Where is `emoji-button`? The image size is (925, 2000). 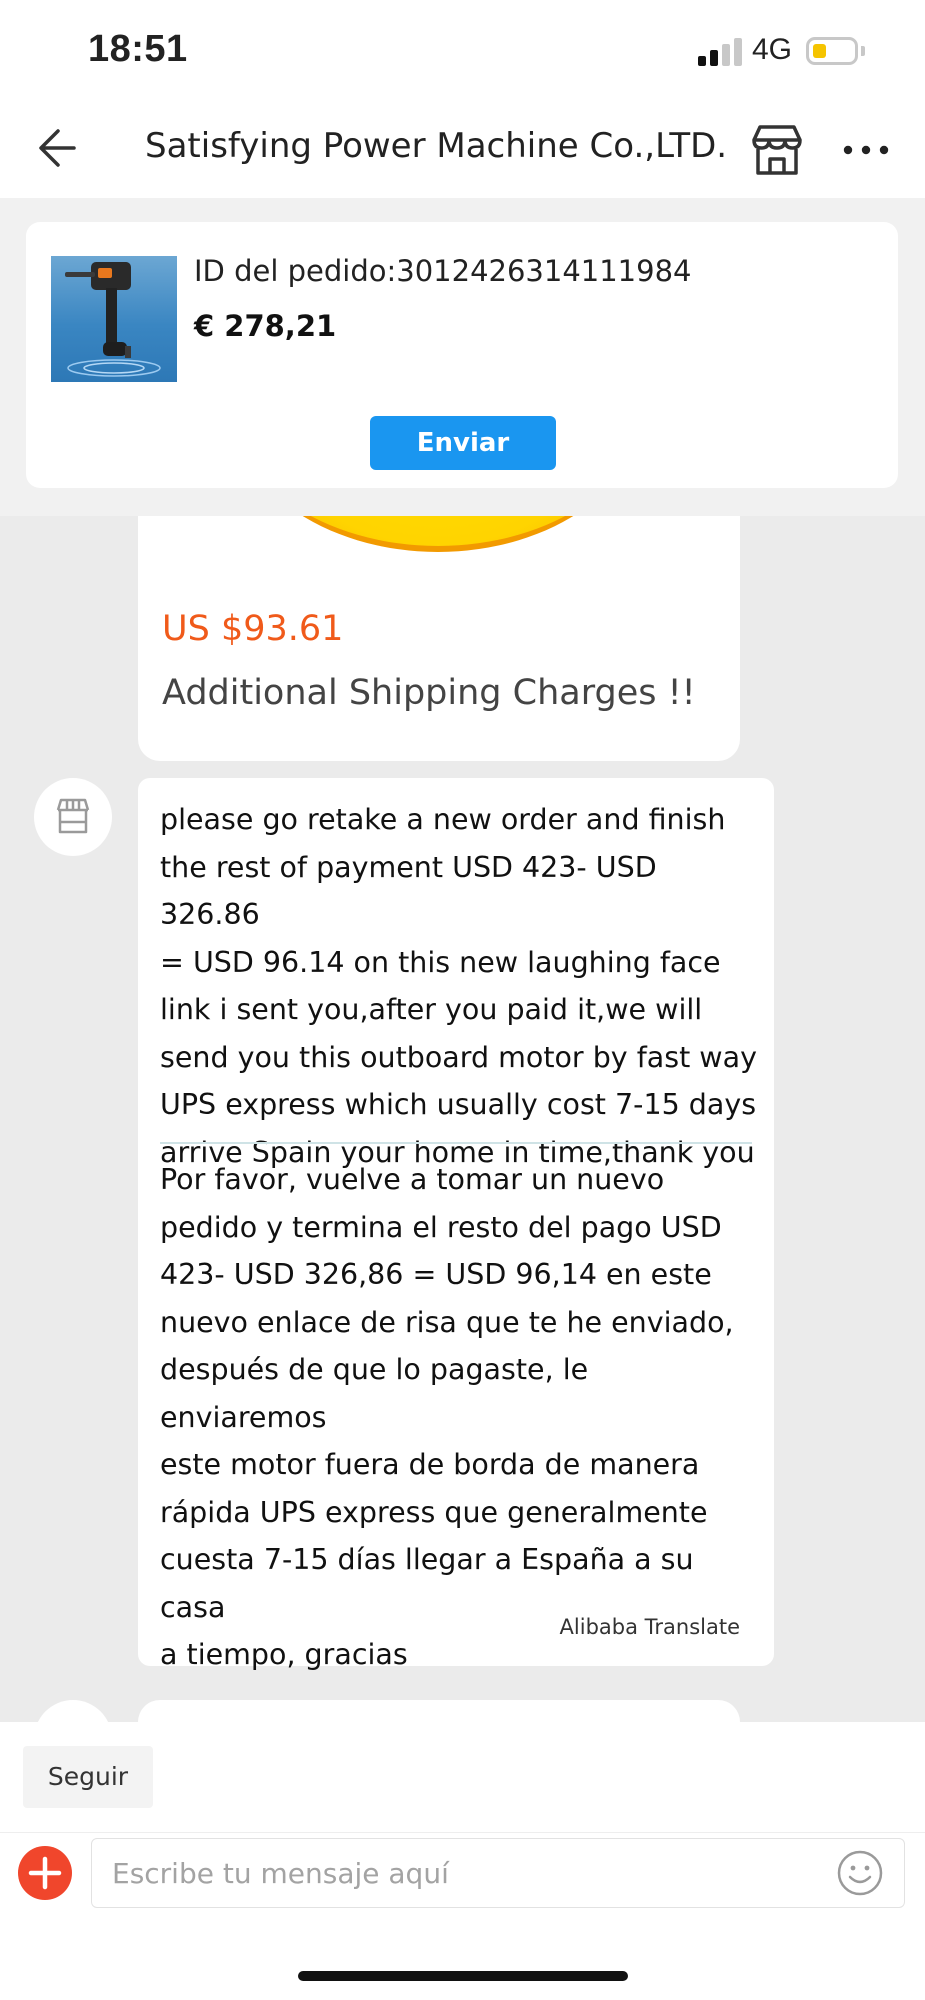
emoji-button is located at coordinates (860, 1873).